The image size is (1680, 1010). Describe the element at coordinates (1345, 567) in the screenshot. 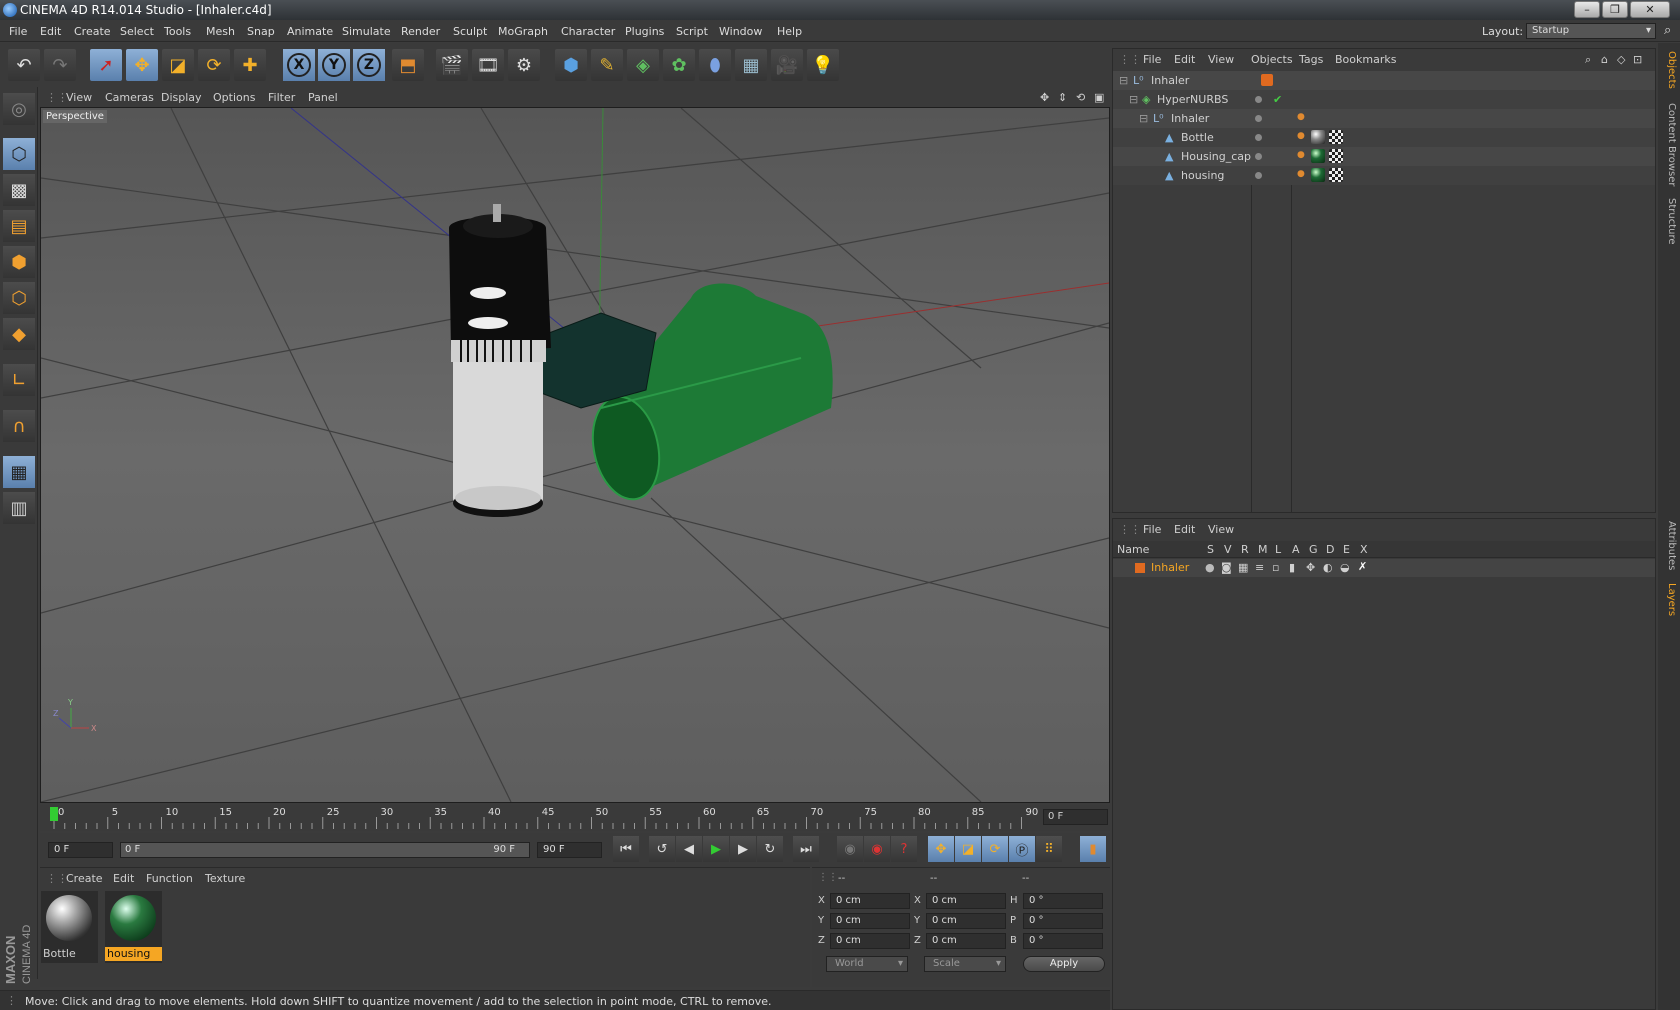

I see `expressions-icon: ◒` at that location.